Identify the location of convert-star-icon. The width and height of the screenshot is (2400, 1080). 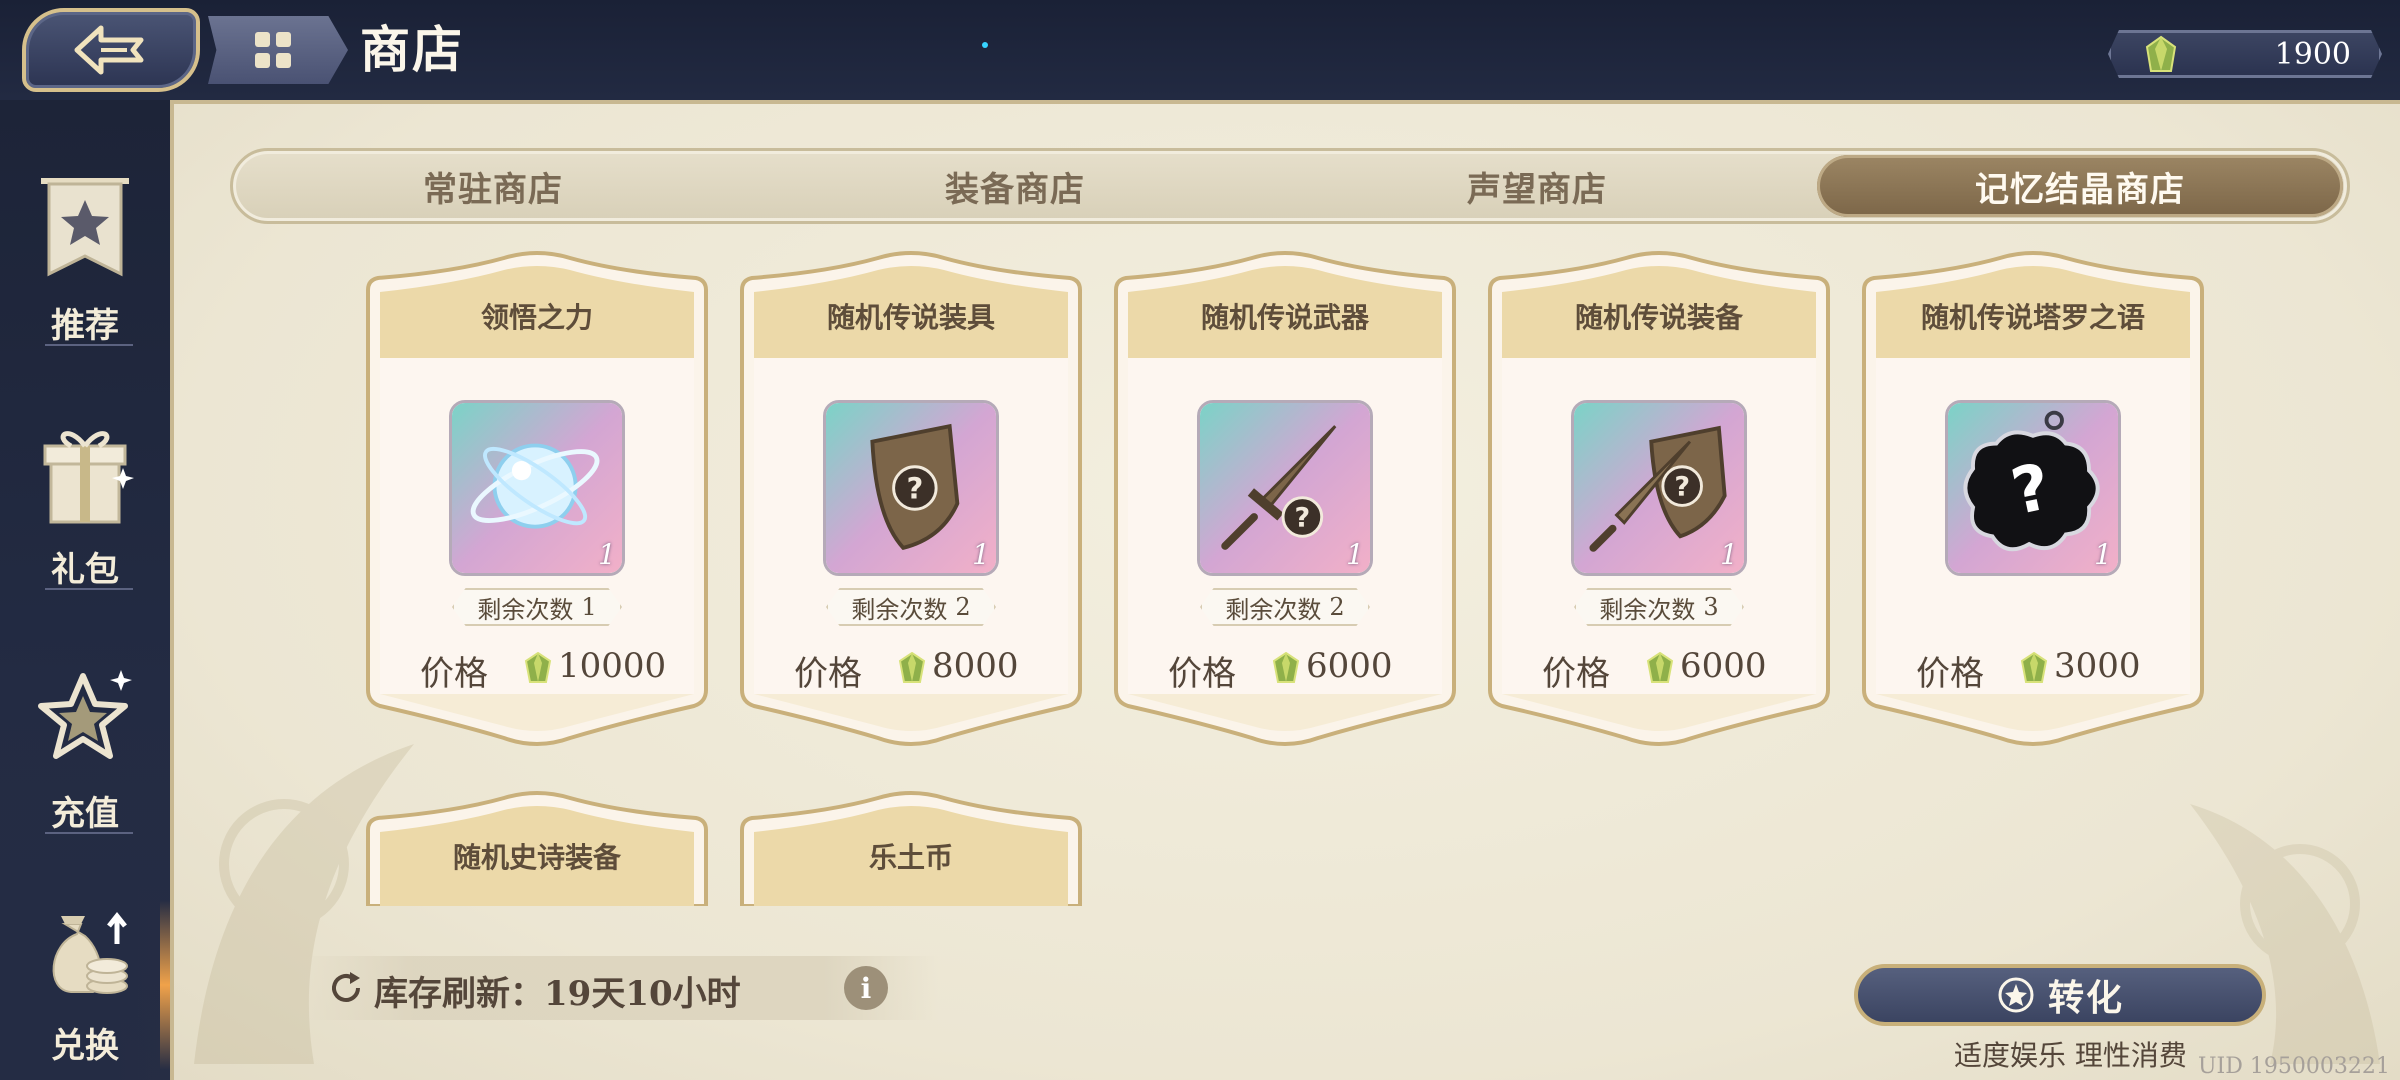
(2016, 995).